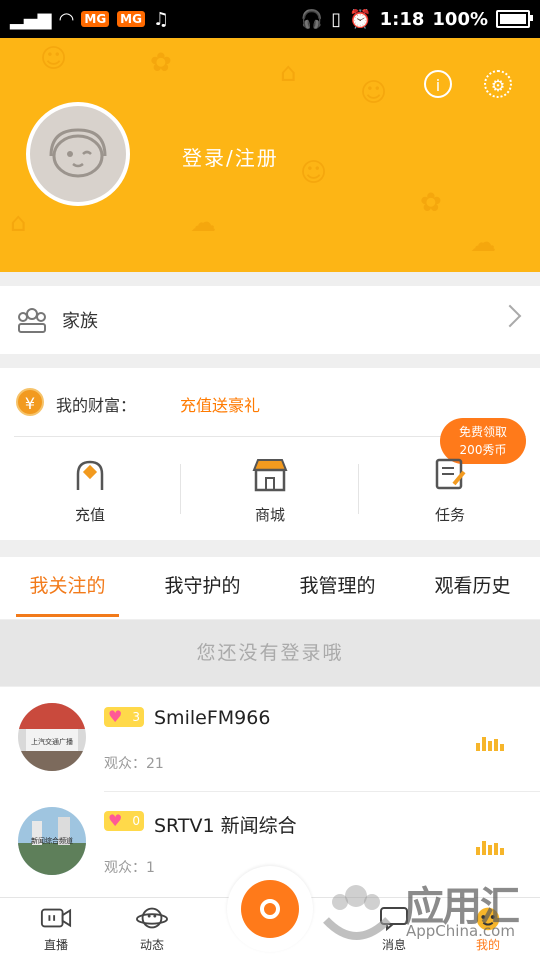  I want to click on task-label: 任务, so click(449, 515).